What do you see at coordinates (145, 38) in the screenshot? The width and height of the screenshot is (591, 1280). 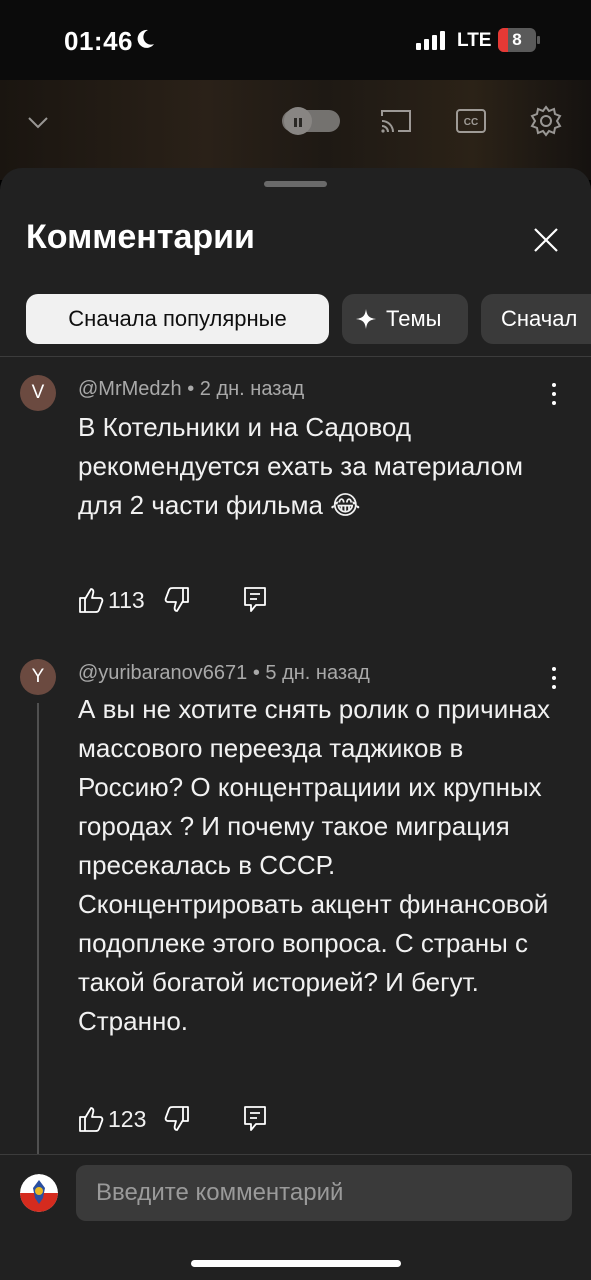 I see `moon-icon` at bounding box center [145, 38].